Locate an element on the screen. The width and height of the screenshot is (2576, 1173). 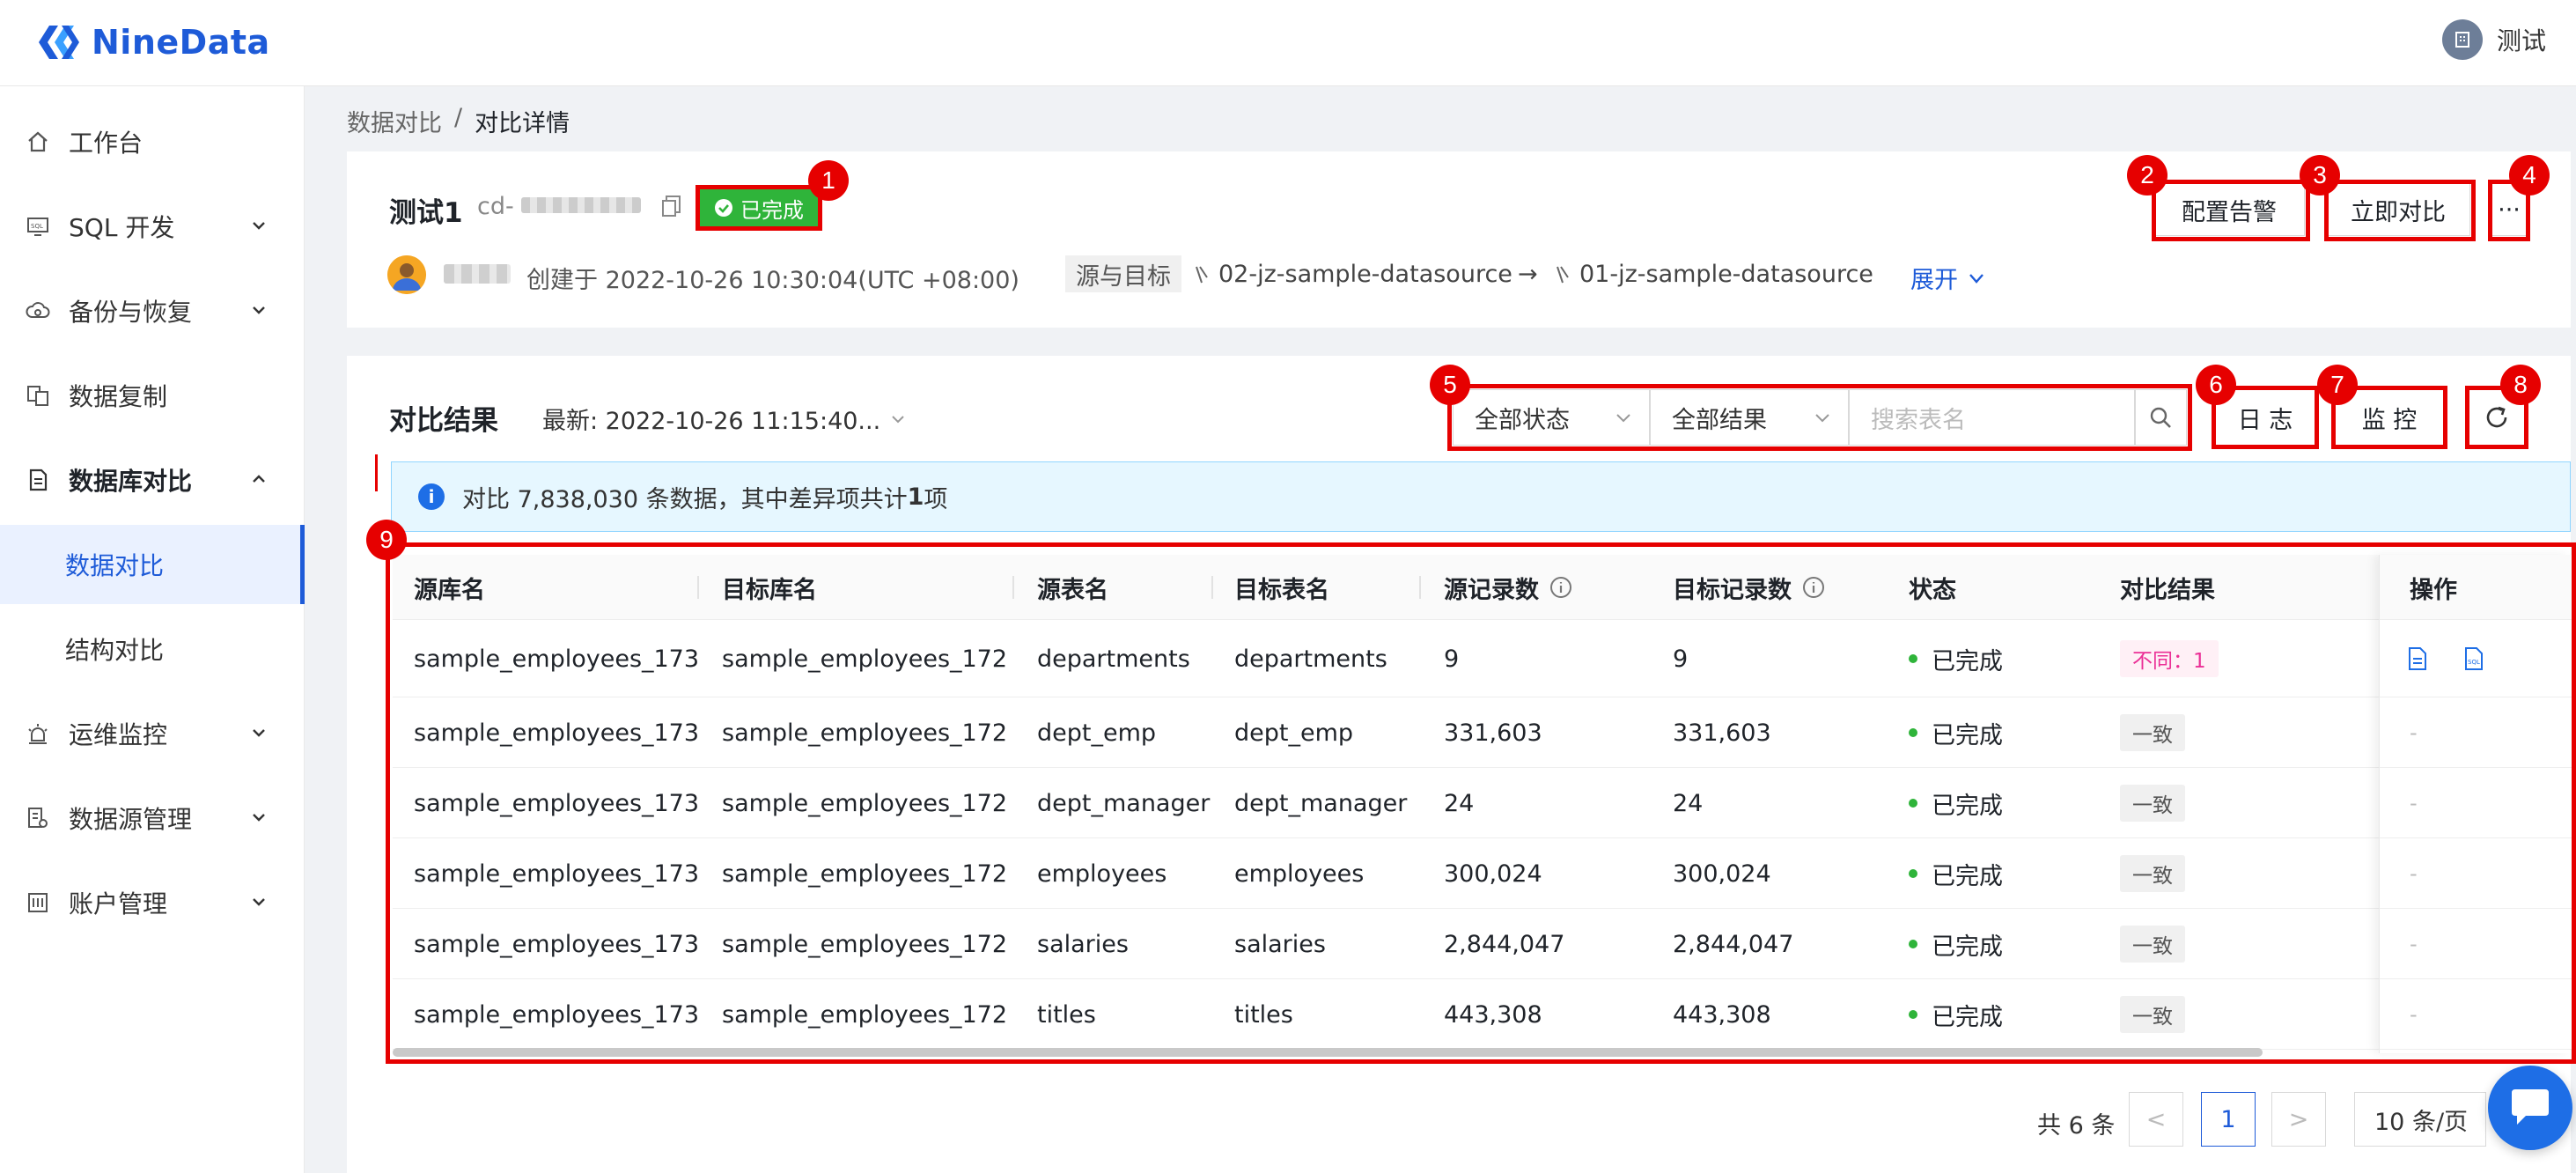
task-id-redacted is located at coordinates (581, 205).